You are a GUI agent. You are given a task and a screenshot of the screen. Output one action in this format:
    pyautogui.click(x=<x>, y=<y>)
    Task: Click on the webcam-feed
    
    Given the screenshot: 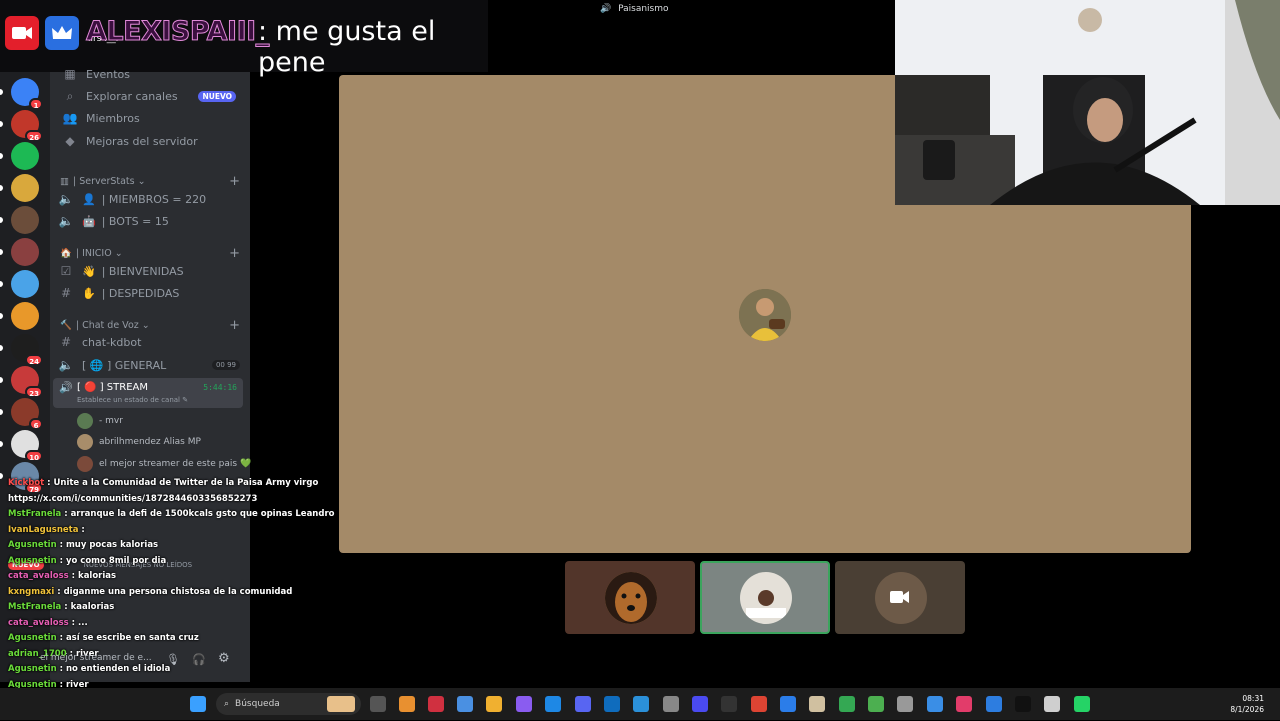 What is the action you would take?
    pyautogui.click(x=1087, y=102)
    